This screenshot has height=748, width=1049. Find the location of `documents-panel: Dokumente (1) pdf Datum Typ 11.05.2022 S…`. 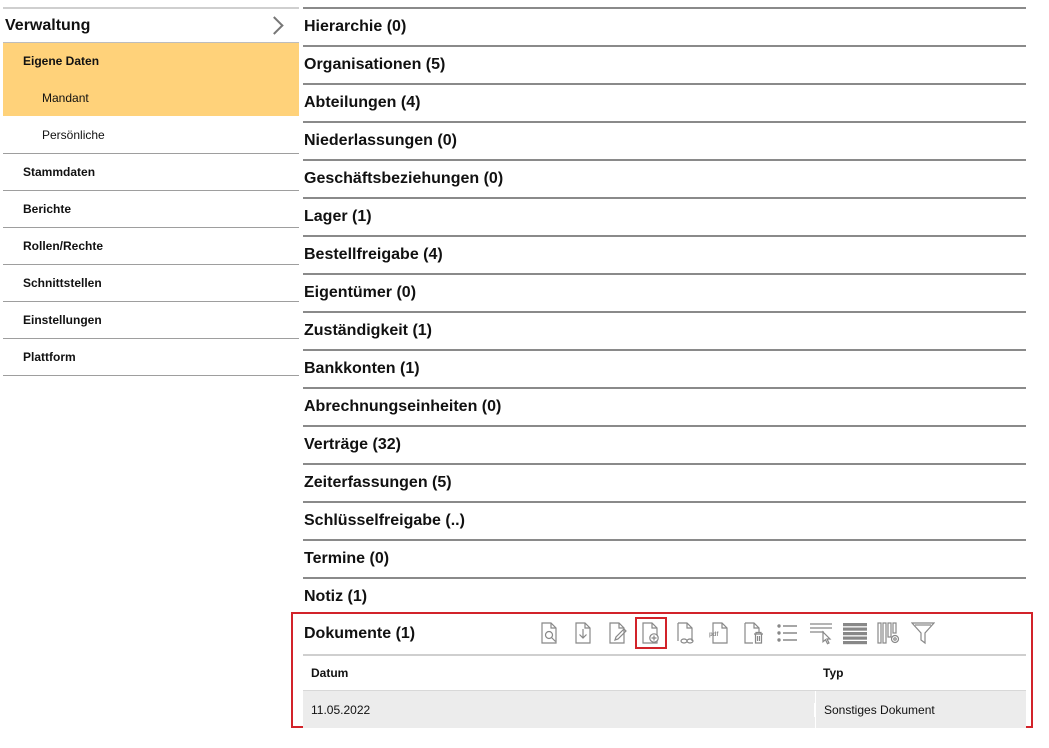

documents-panel: Dokumente (1) pdf Datum Typ 11.05.2022 S… is located at coordinates (662, 670).